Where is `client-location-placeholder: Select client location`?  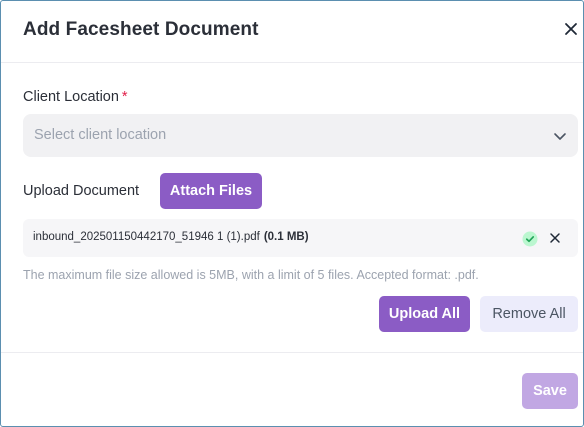 client-location-placeholder: Select client location is located at coordinates (100, 135).